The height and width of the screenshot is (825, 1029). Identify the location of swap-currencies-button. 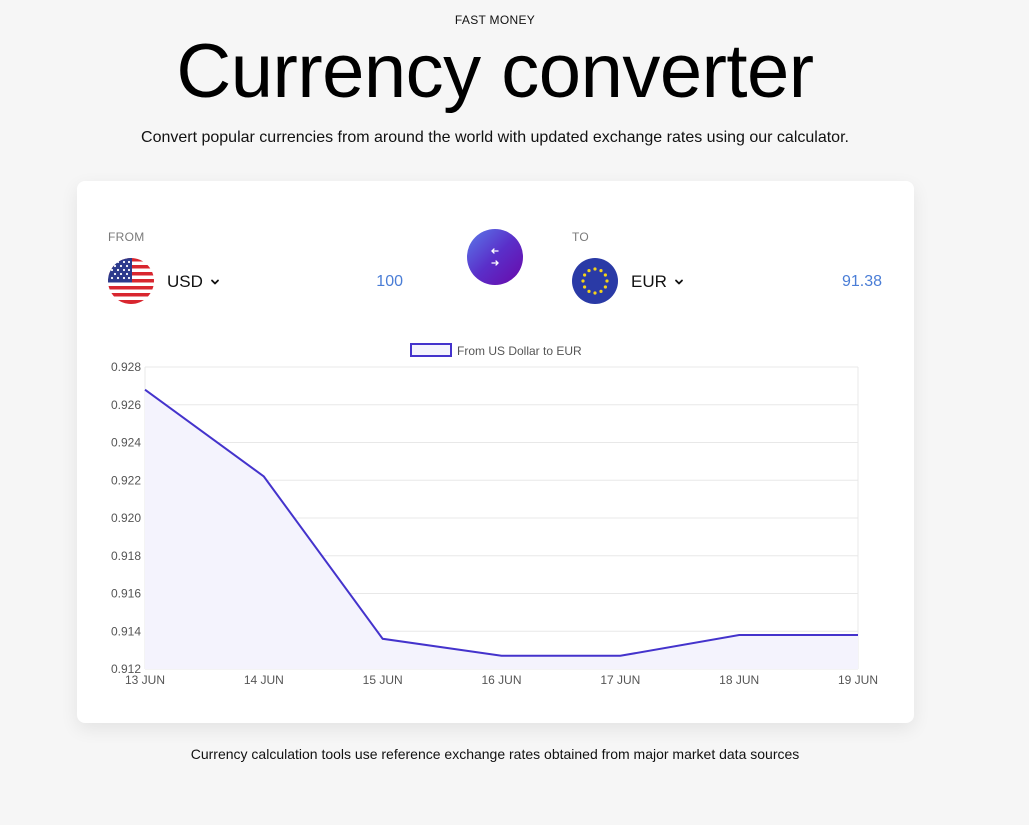
(495, 257).